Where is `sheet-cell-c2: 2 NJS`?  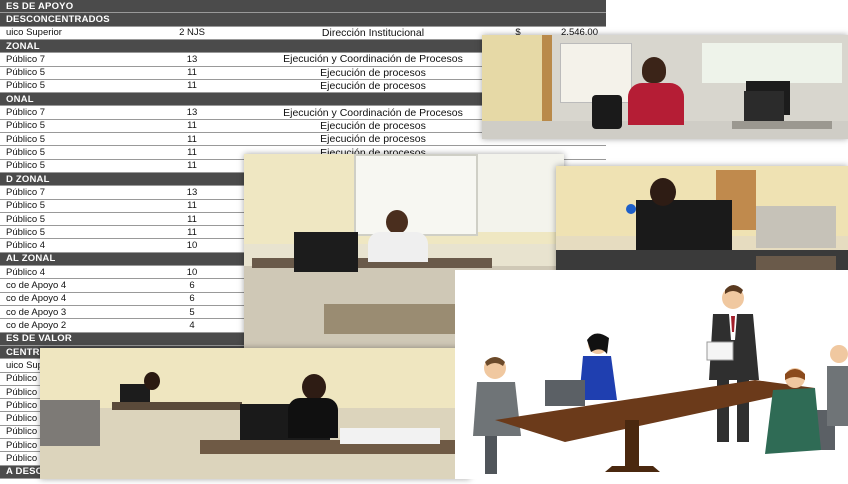
sheet-cell-c2: 2 NJS is located at coordinates (192, 33).